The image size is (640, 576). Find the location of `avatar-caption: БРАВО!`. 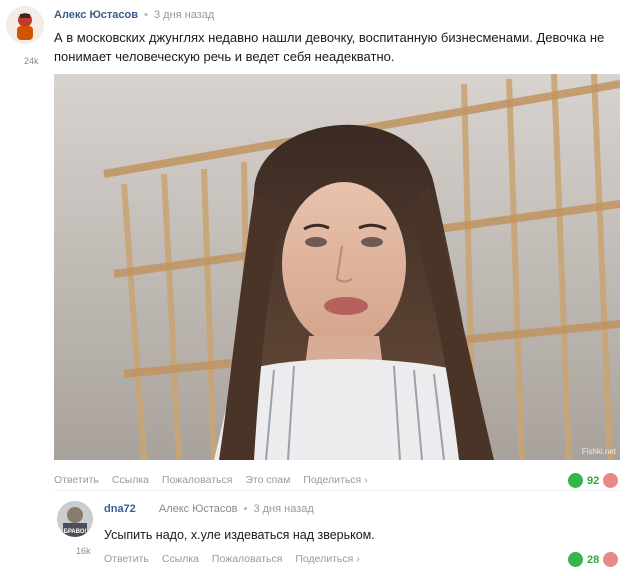

avatar-caption: БРАВО! is located at coordinates (75, 532).